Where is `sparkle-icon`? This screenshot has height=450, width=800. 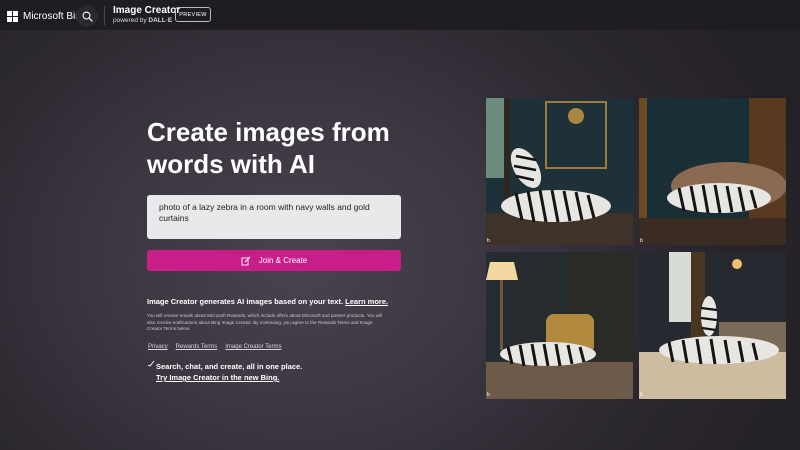
sparkle-icon is located at coordinates (151, 363).